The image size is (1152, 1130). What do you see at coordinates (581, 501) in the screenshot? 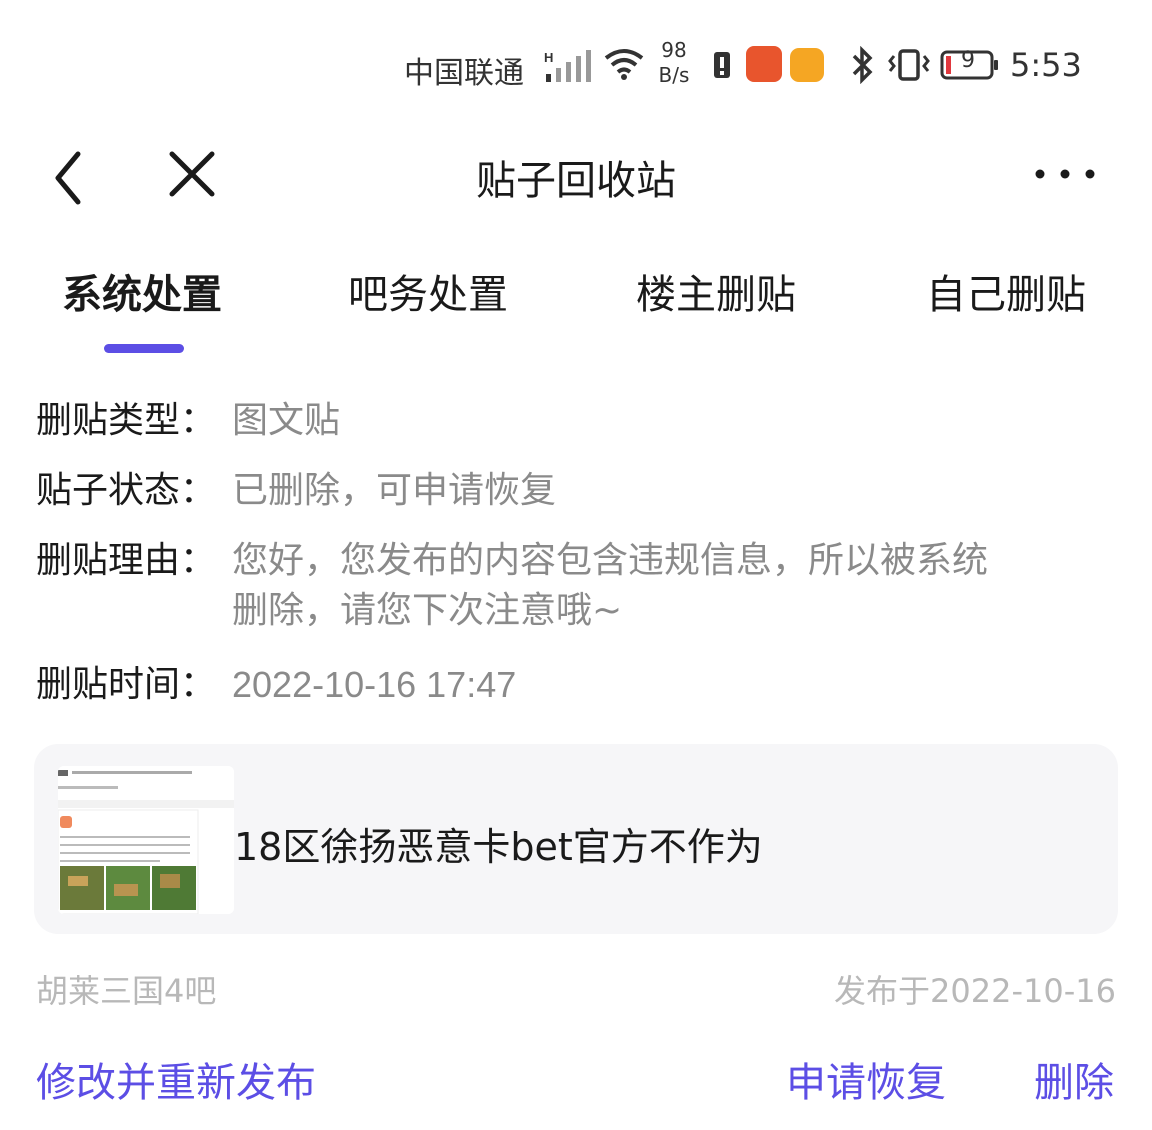
I see `post-status-row: 贴子状态： 已删除，可申请恢复` at bounding box center [581, 501].